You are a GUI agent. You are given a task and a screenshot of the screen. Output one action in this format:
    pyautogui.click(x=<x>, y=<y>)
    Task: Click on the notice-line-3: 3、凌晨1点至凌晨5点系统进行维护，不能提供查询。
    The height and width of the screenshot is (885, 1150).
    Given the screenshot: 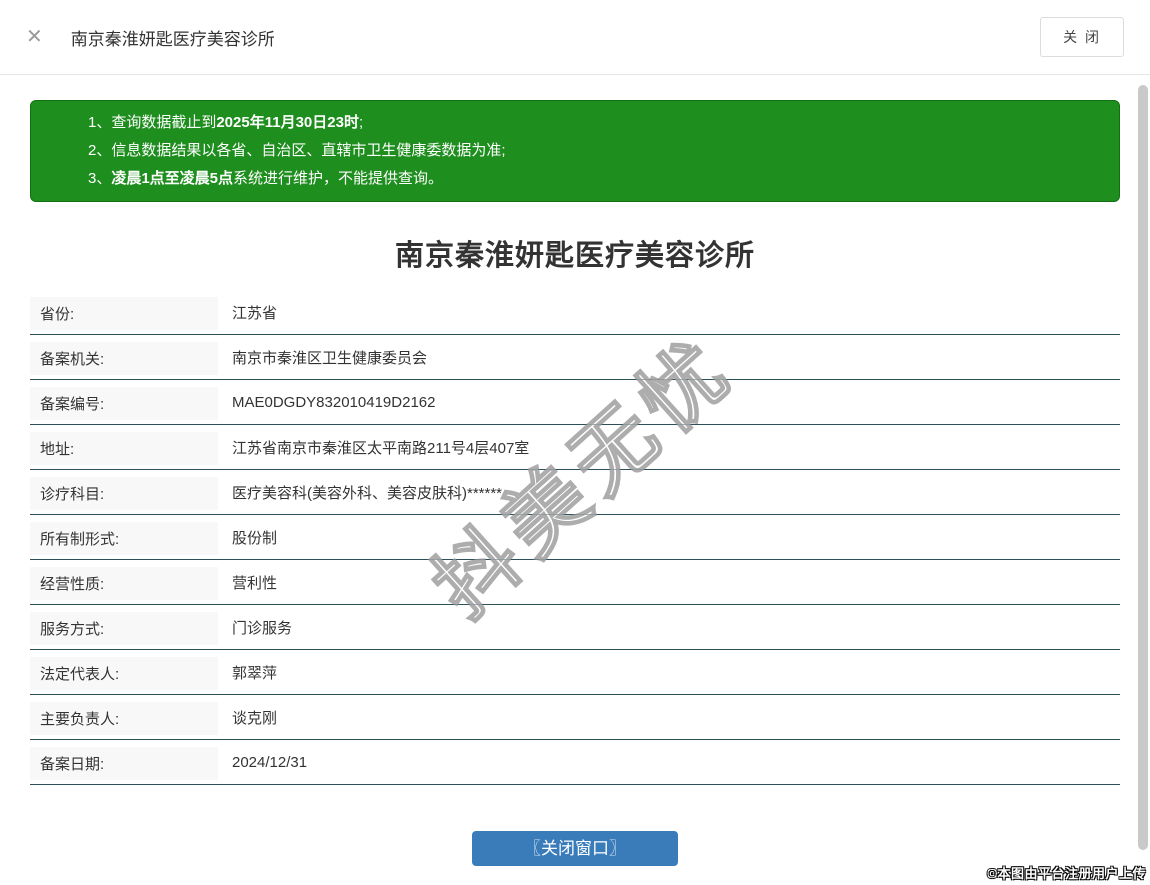 What is the action you would take?
    pyautogui.click(x=593, y=179)
    